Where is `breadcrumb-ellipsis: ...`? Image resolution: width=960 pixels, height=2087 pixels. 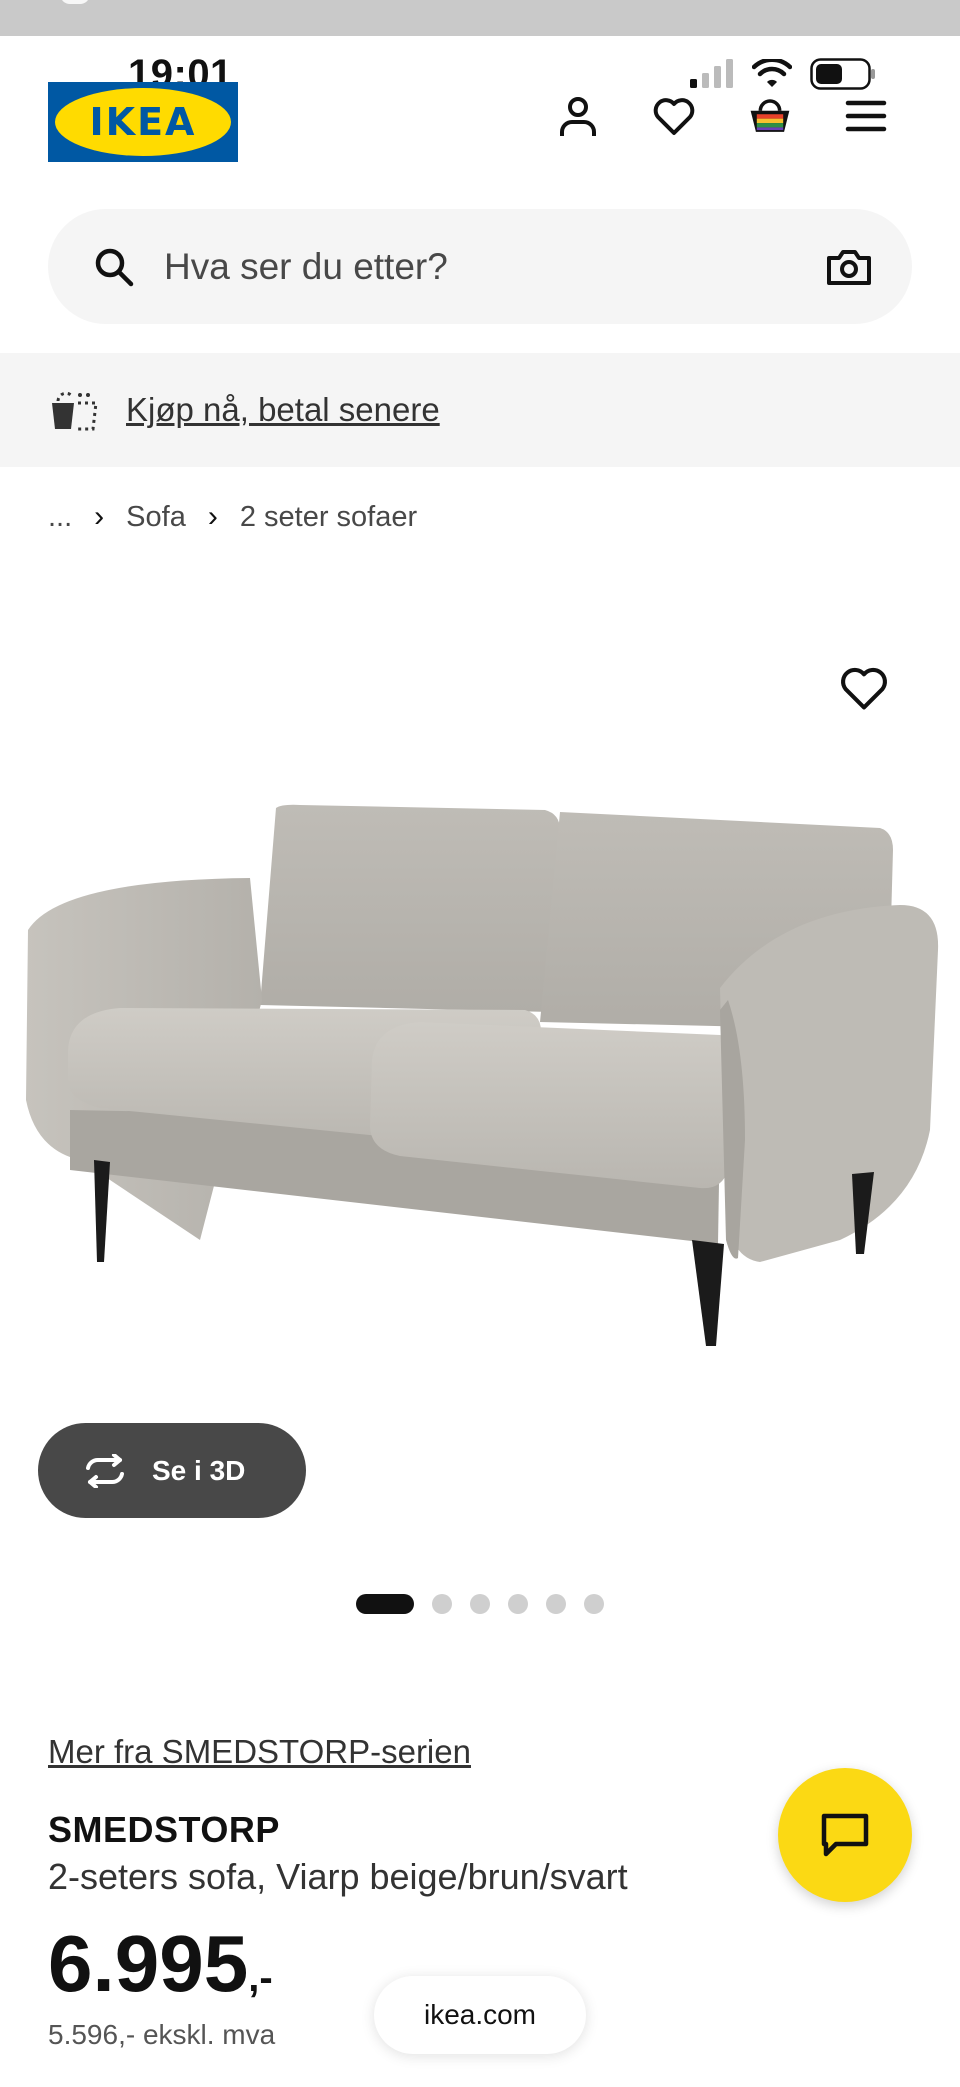 breadcrumb-ellipsis: ... is located at coordinates (60, 517).